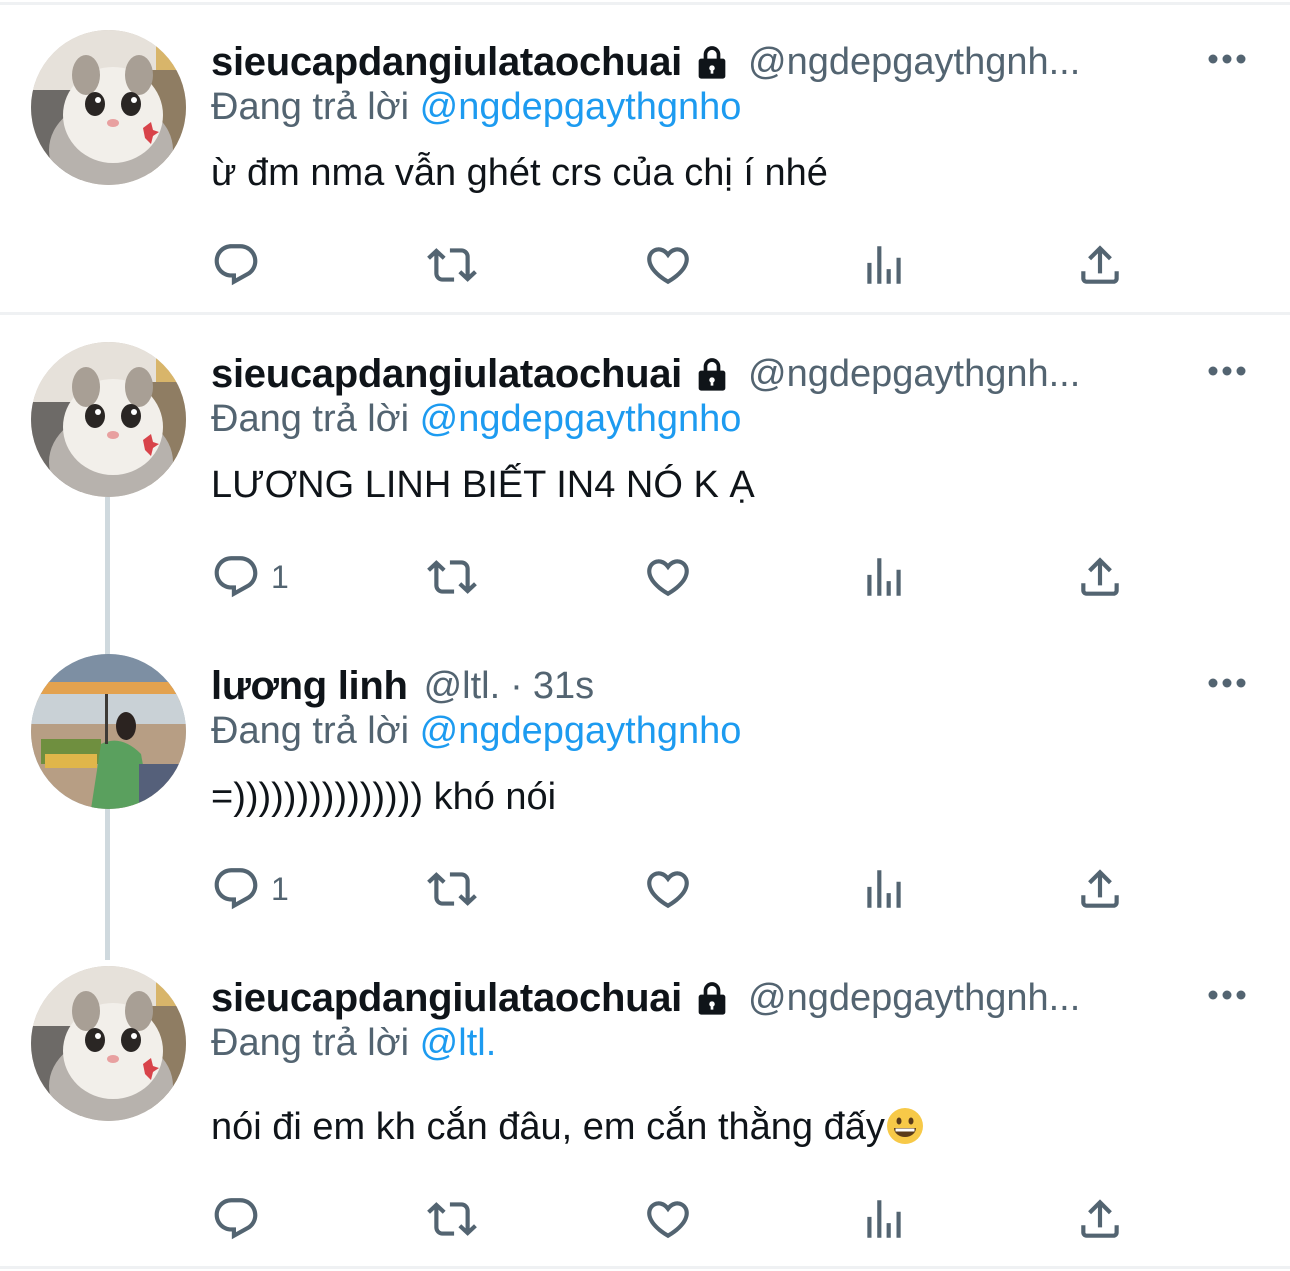  Describe the element at coordinates (548, 1127) in the screenshot. I see `tweet-text: nói đi em kh cắn đâu, em cắn thằng đấy` at that location.